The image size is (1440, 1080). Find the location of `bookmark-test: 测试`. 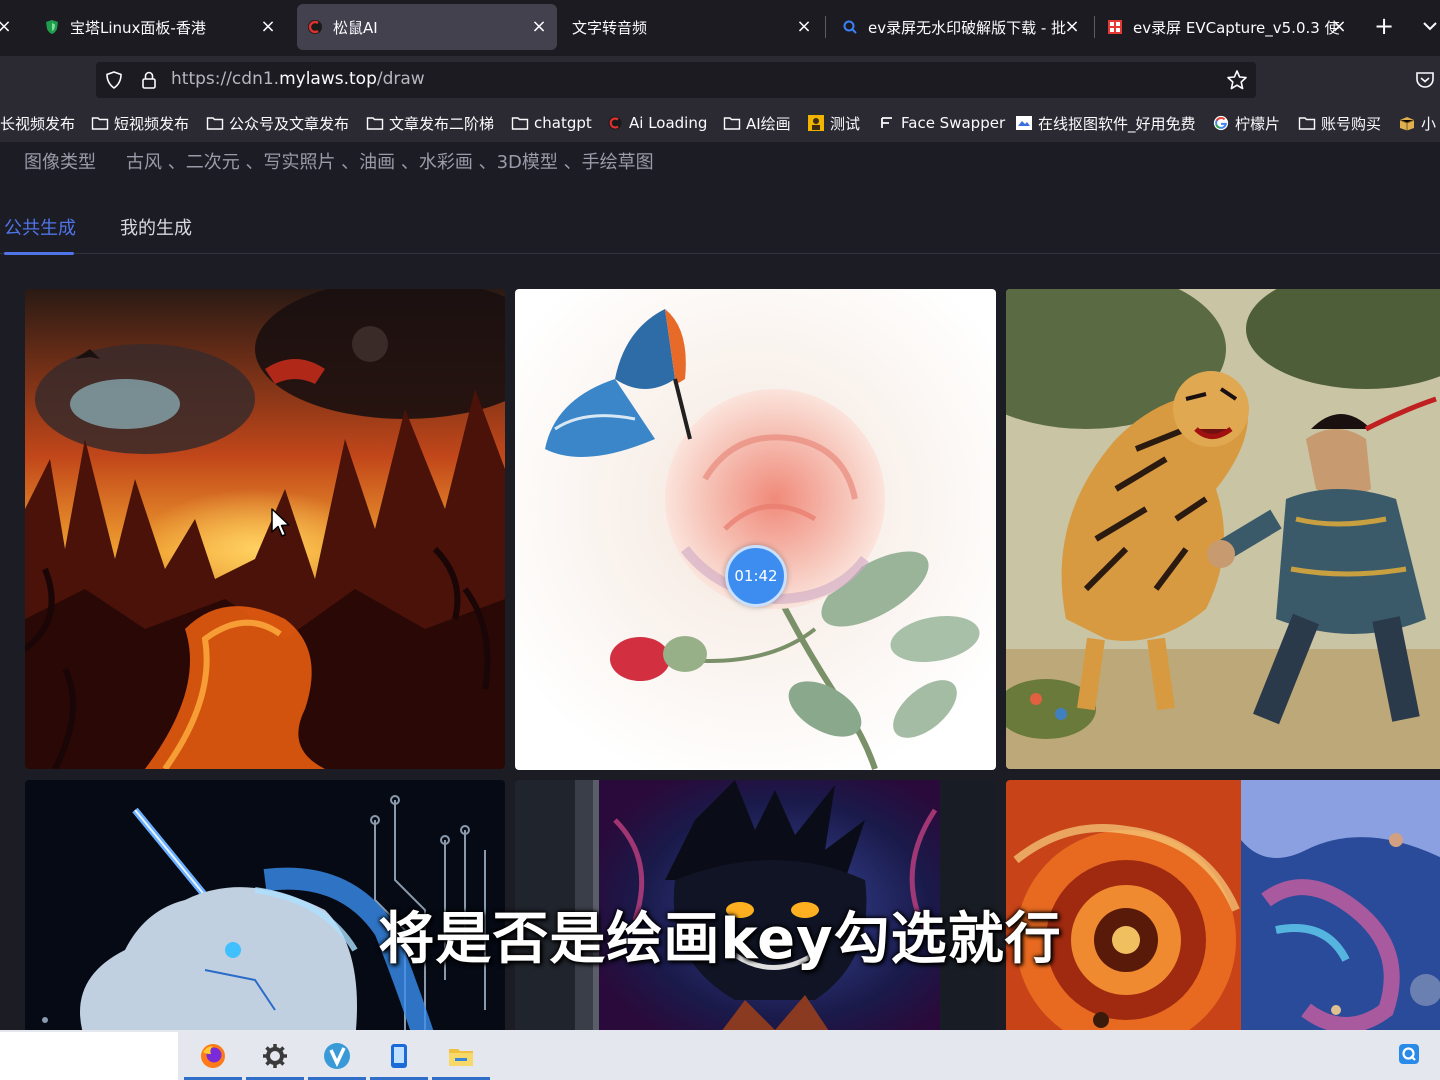

bookmark-test: 测试 is located at coordinates (833, 123).